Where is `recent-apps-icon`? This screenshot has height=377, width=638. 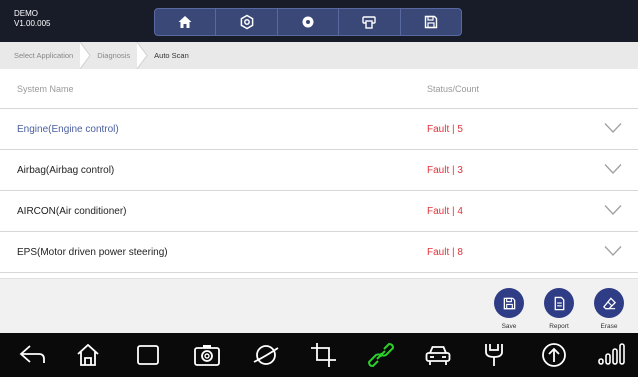
recent-apps-icon is located at coordinates (148, 355).